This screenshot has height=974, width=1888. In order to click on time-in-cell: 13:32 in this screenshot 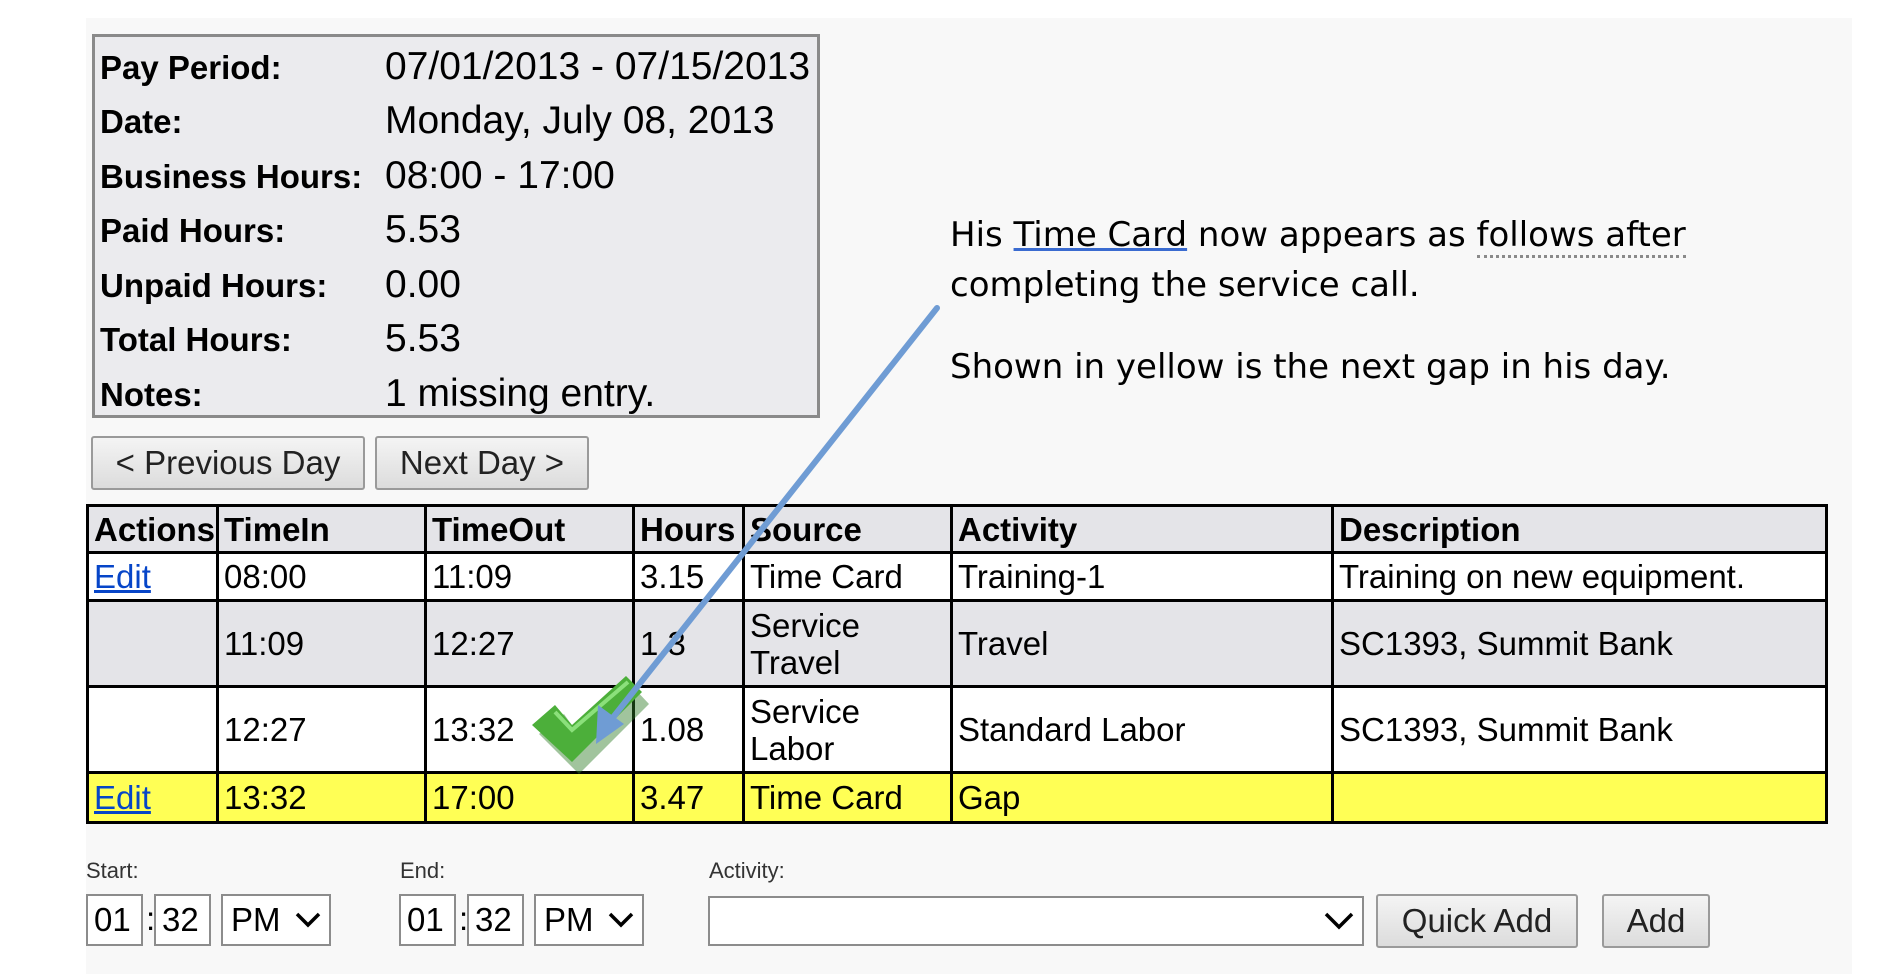, I will do `click(321, 797)`.